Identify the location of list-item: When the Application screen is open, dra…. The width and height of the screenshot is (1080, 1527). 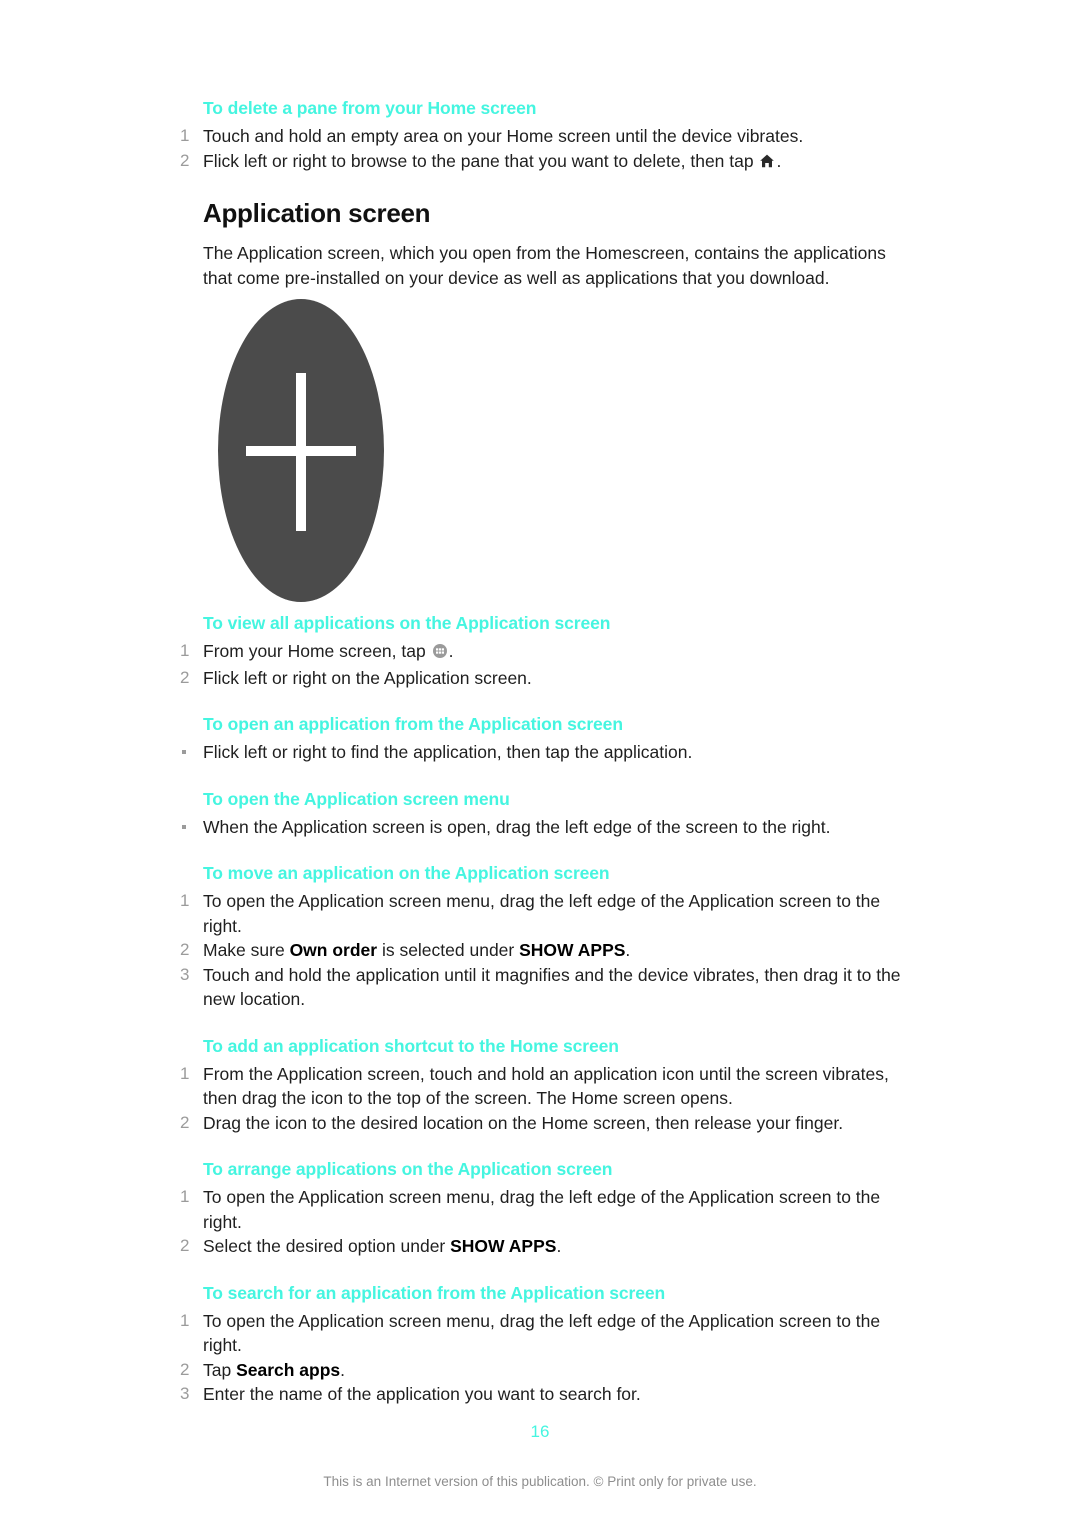
(542, 827).